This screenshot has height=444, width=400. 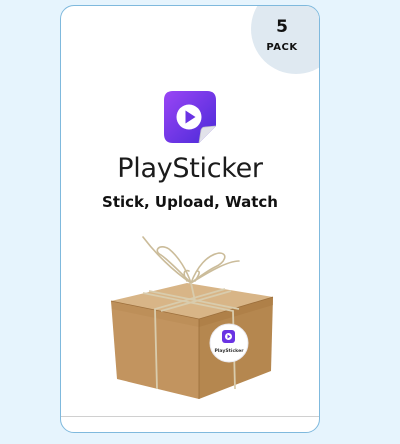 What do you see at coordinates (229, 351) in the screenshot?
I see `sticker-brand-text: PlaySticker` at bounding box center [229, 351].